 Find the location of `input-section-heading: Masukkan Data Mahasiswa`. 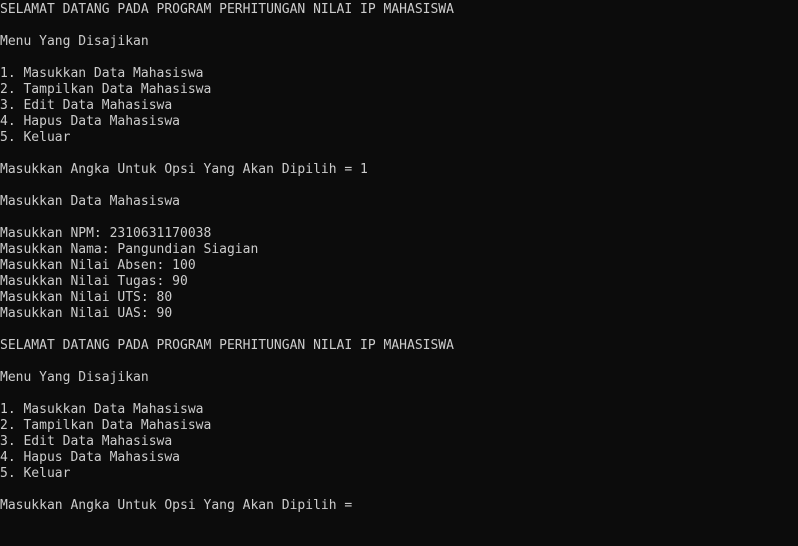

input-section-heading: Masukkan Data Mahasiswa is located at coordinates (90, 201).